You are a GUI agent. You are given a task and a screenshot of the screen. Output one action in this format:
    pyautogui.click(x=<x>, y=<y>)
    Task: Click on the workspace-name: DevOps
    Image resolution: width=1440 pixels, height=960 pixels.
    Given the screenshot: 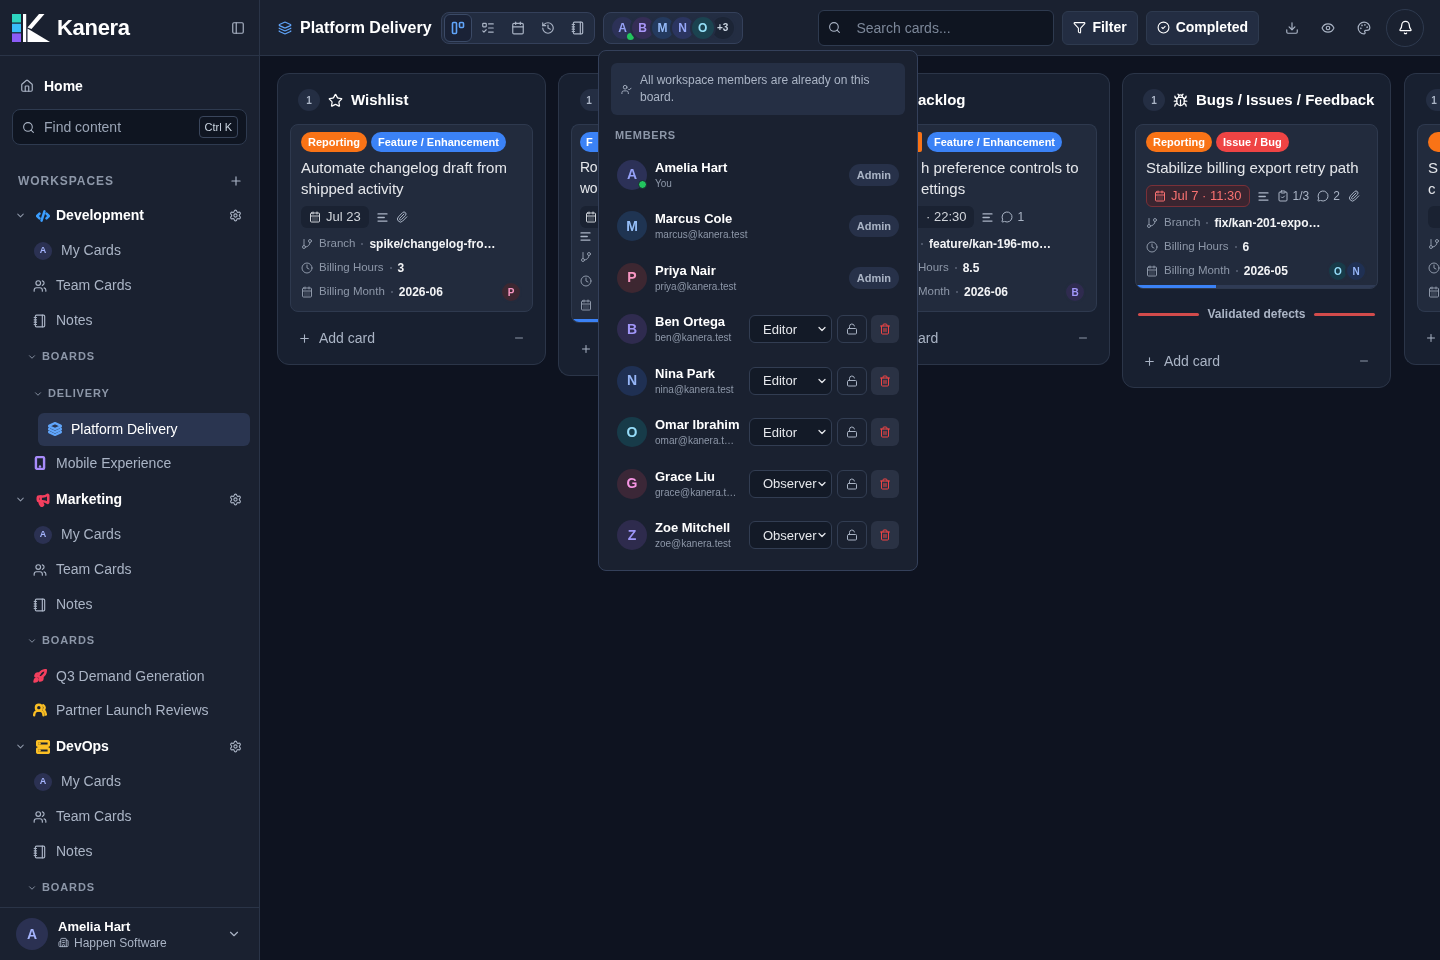 What is the action you would take?
    pyautogui.click(x=82, y=746)
    